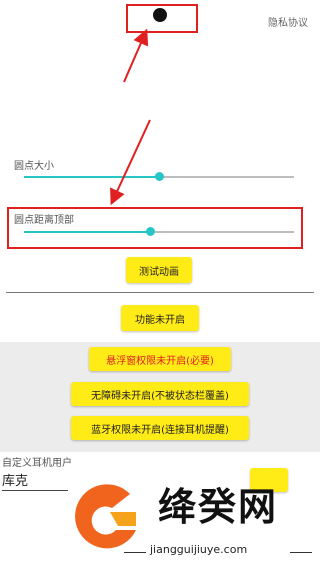 This screenshot has height=569, width=320. I want to click on dot-size-slider-thumb, so click(159, 176).